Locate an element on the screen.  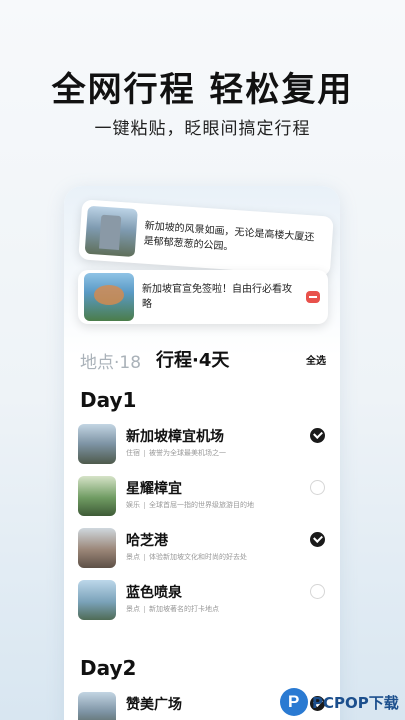
list-item-place: 星耀樟宜 娱乐 全球首屈一指的世界级旅游目的地 is located at coordinates (203, 498).